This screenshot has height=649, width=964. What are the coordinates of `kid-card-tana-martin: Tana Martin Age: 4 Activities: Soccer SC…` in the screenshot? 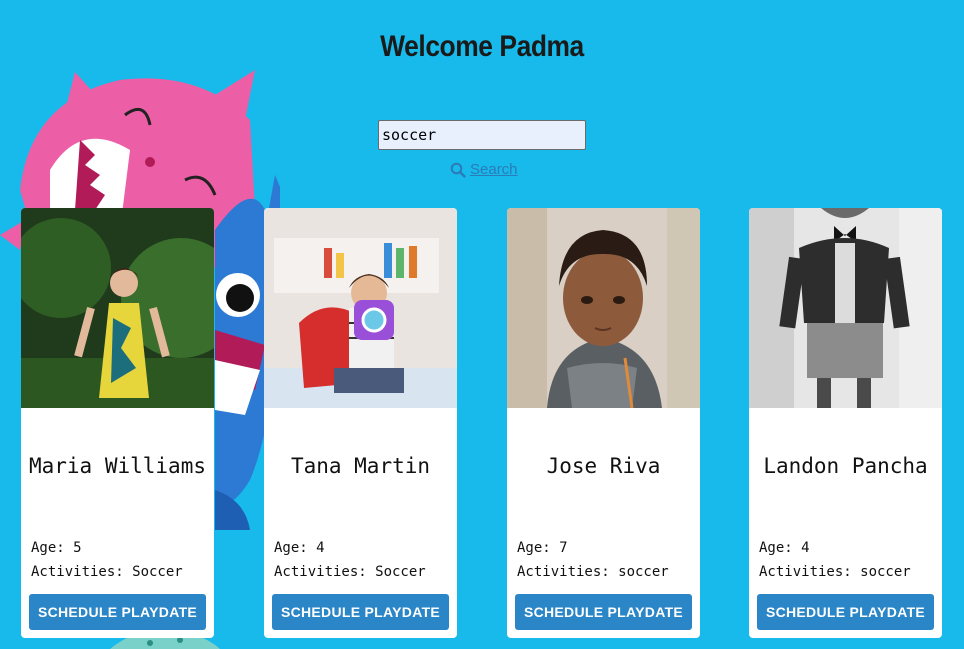 It's located at (360, 423).